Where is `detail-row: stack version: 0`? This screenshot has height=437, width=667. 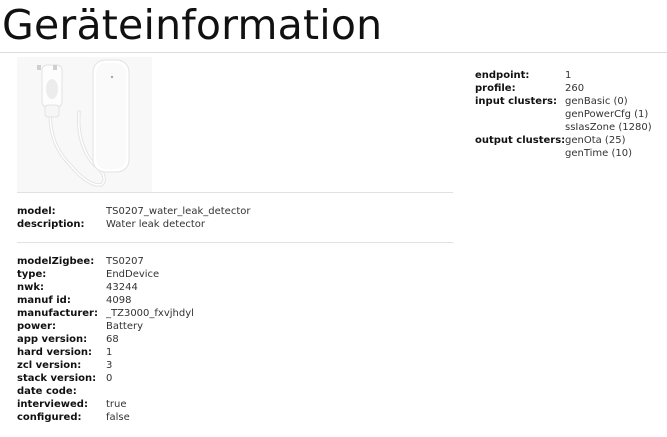 detail-row: stack version: 0 is located at coordinates (105, 378).